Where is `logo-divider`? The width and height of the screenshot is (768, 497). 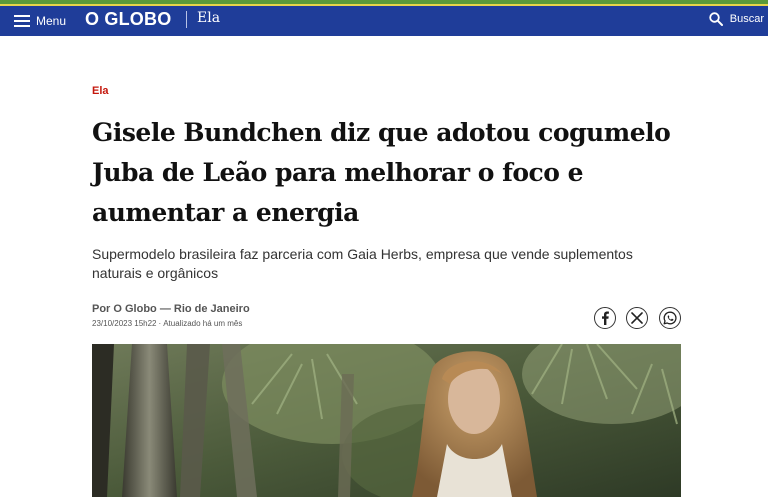 logo-divider is located at coordinates (186, 19).